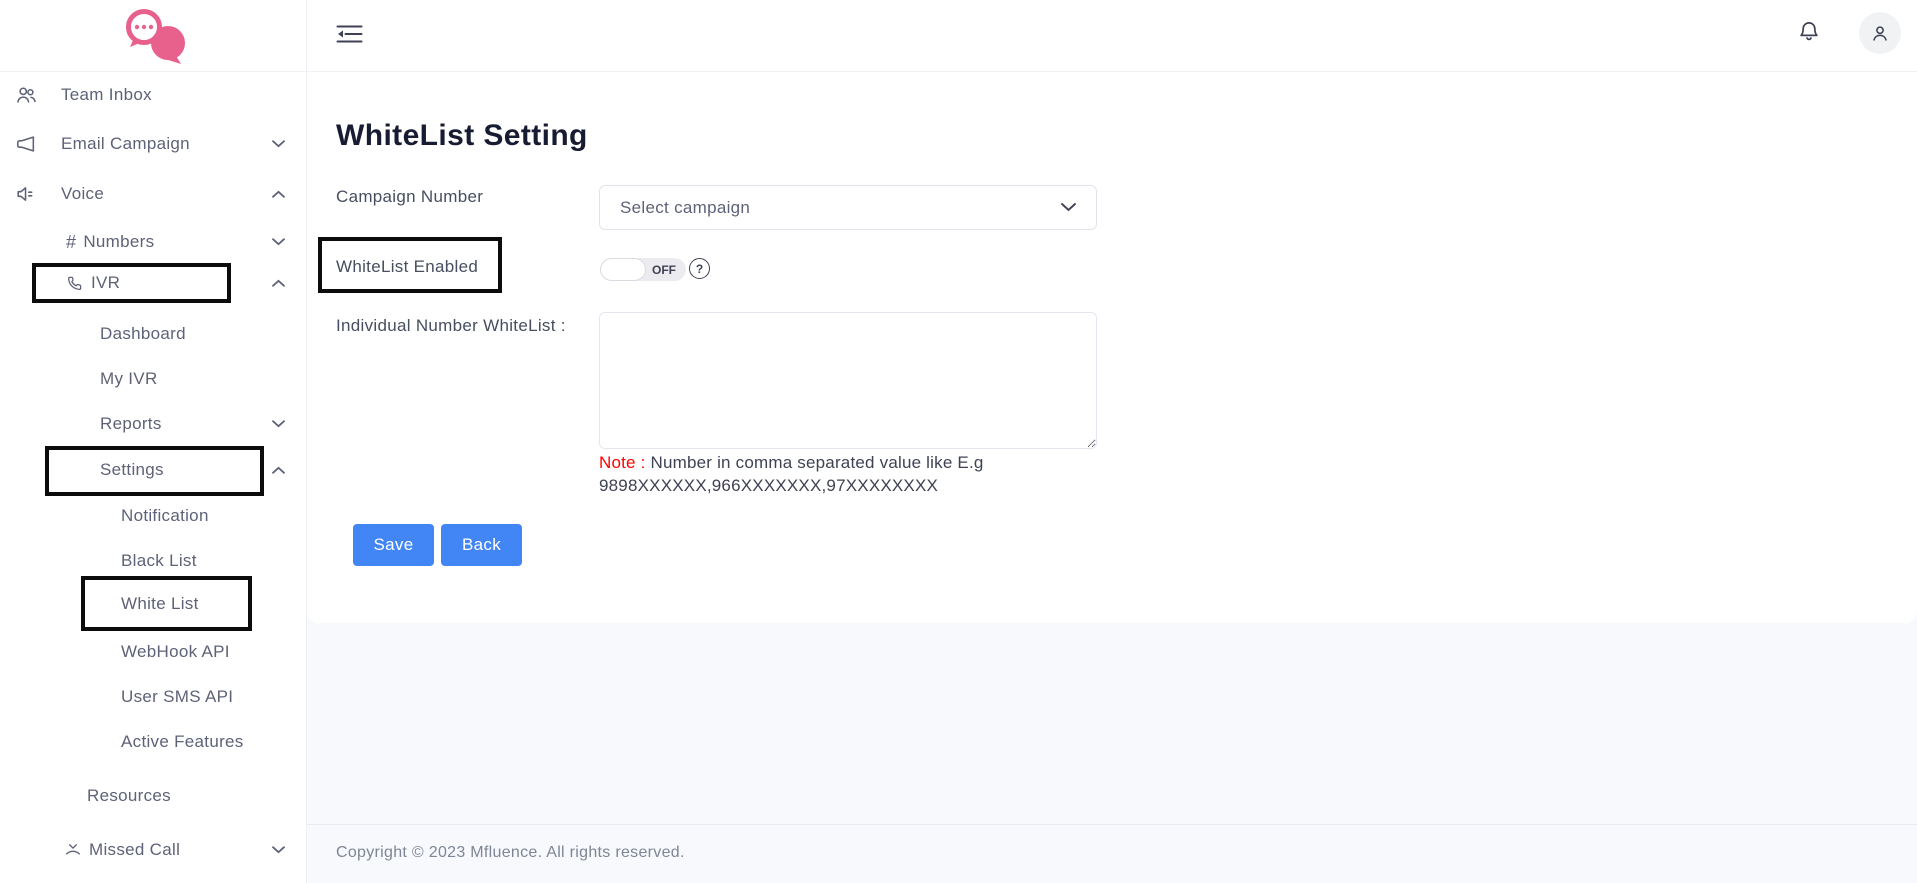 This screenshot has width=1917, height=883. I want to click on sidebar-item-label: Dashboard, so click(143, 333).